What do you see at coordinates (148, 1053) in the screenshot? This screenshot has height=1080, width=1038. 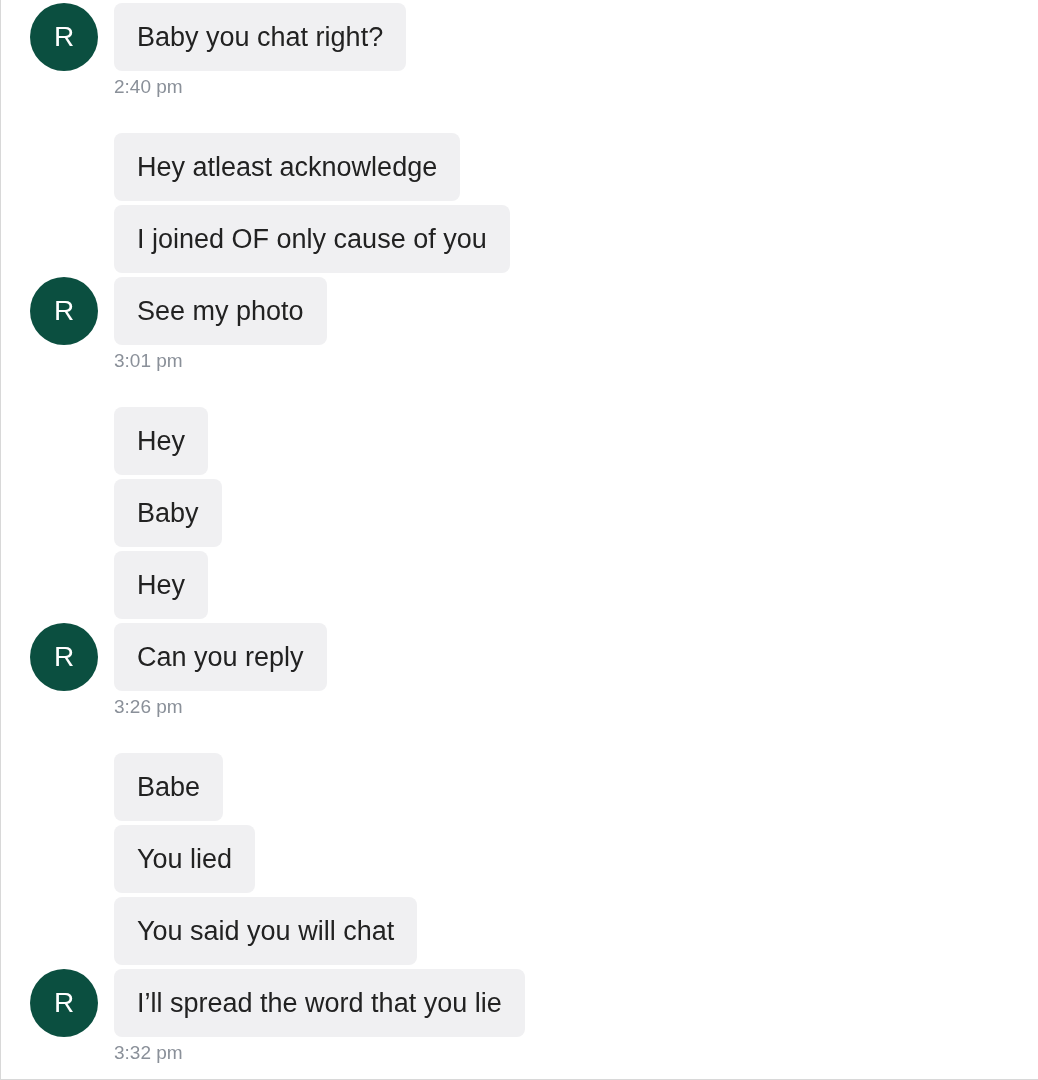 I see `timestamp: 3:32 pm` at bounding box center [148, 1053].